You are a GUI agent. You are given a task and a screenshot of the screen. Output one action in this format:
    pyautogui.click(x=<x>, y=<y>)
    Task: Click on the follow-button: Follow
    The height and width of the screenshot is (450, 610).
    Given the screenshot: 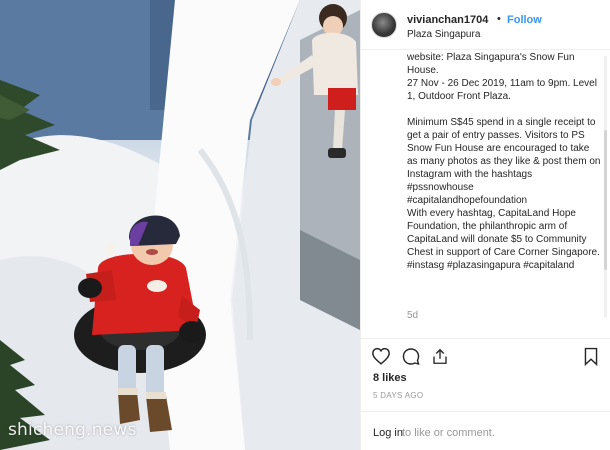 What is the action you would take?
    pyautogui.click(x=524, y=20)
    